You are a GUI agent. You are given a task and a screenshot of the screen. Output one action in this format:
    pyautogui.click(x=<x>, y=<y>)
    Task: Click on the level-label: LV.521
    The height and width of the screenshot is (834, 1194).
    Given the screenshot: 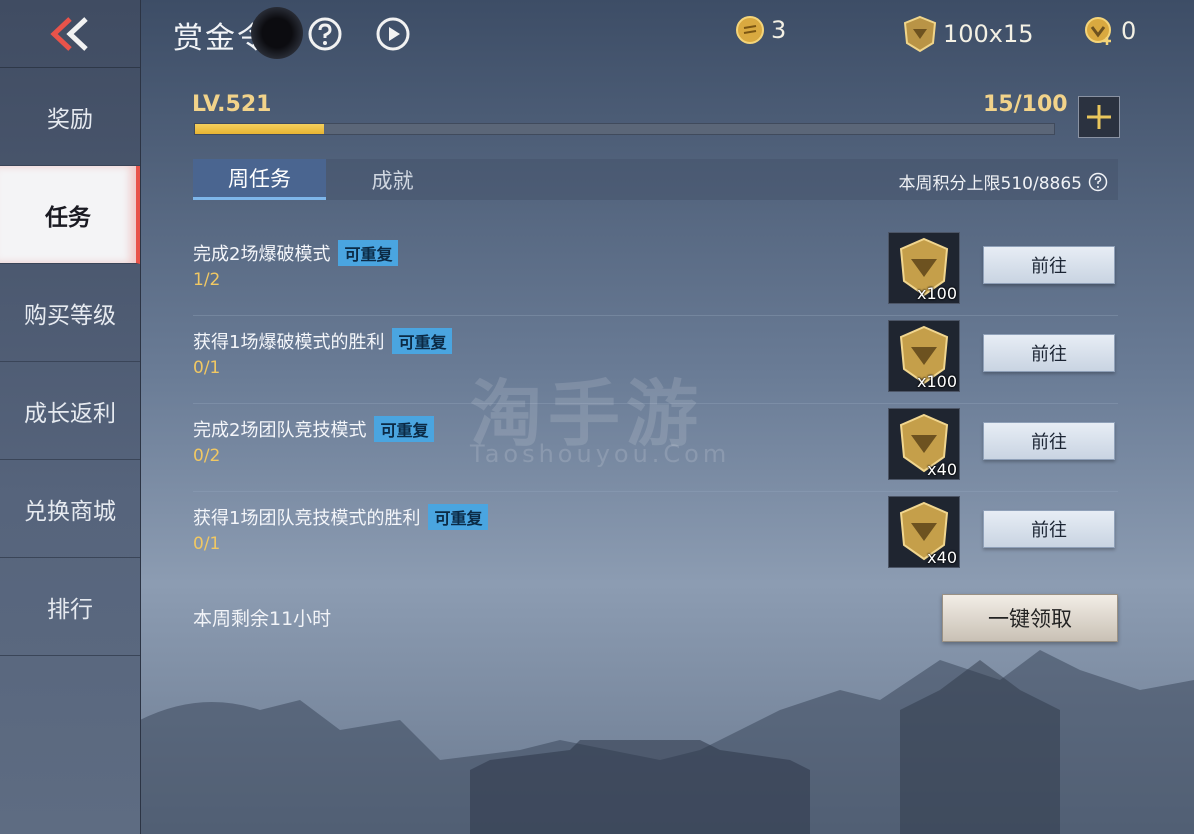 What is the action you would take?
    pyautogui.click(x=232, y=104)
    